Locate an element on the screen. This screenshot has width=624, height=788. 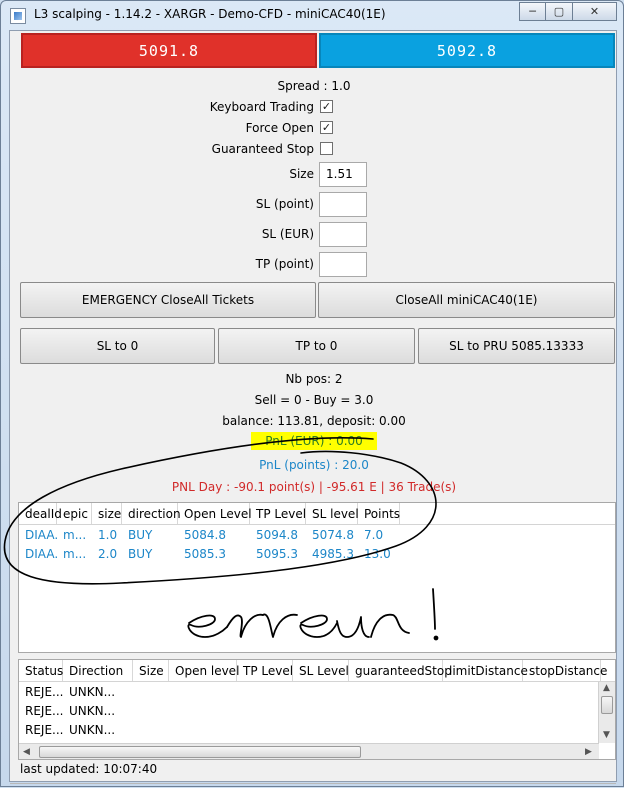
close-all-instrument-button: CloseAll miniCAC40(1E) is located at coordinates (466, 300).